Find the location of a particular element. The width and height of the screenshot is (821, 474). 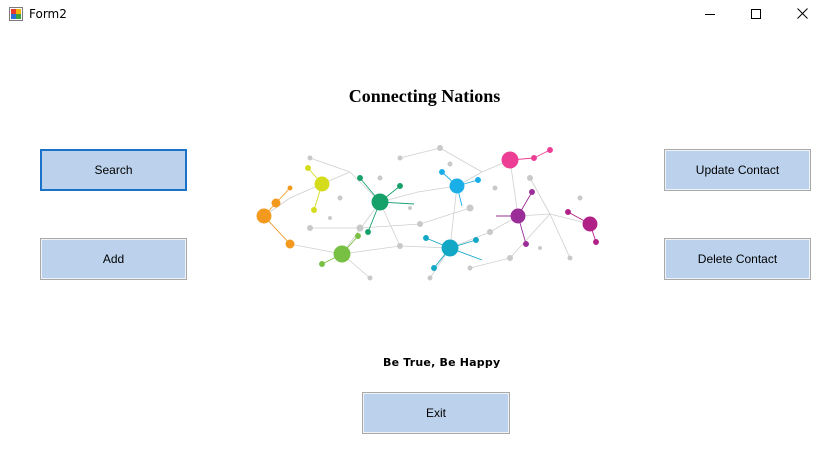

minimize-icon is located at coordinates (710, 15).